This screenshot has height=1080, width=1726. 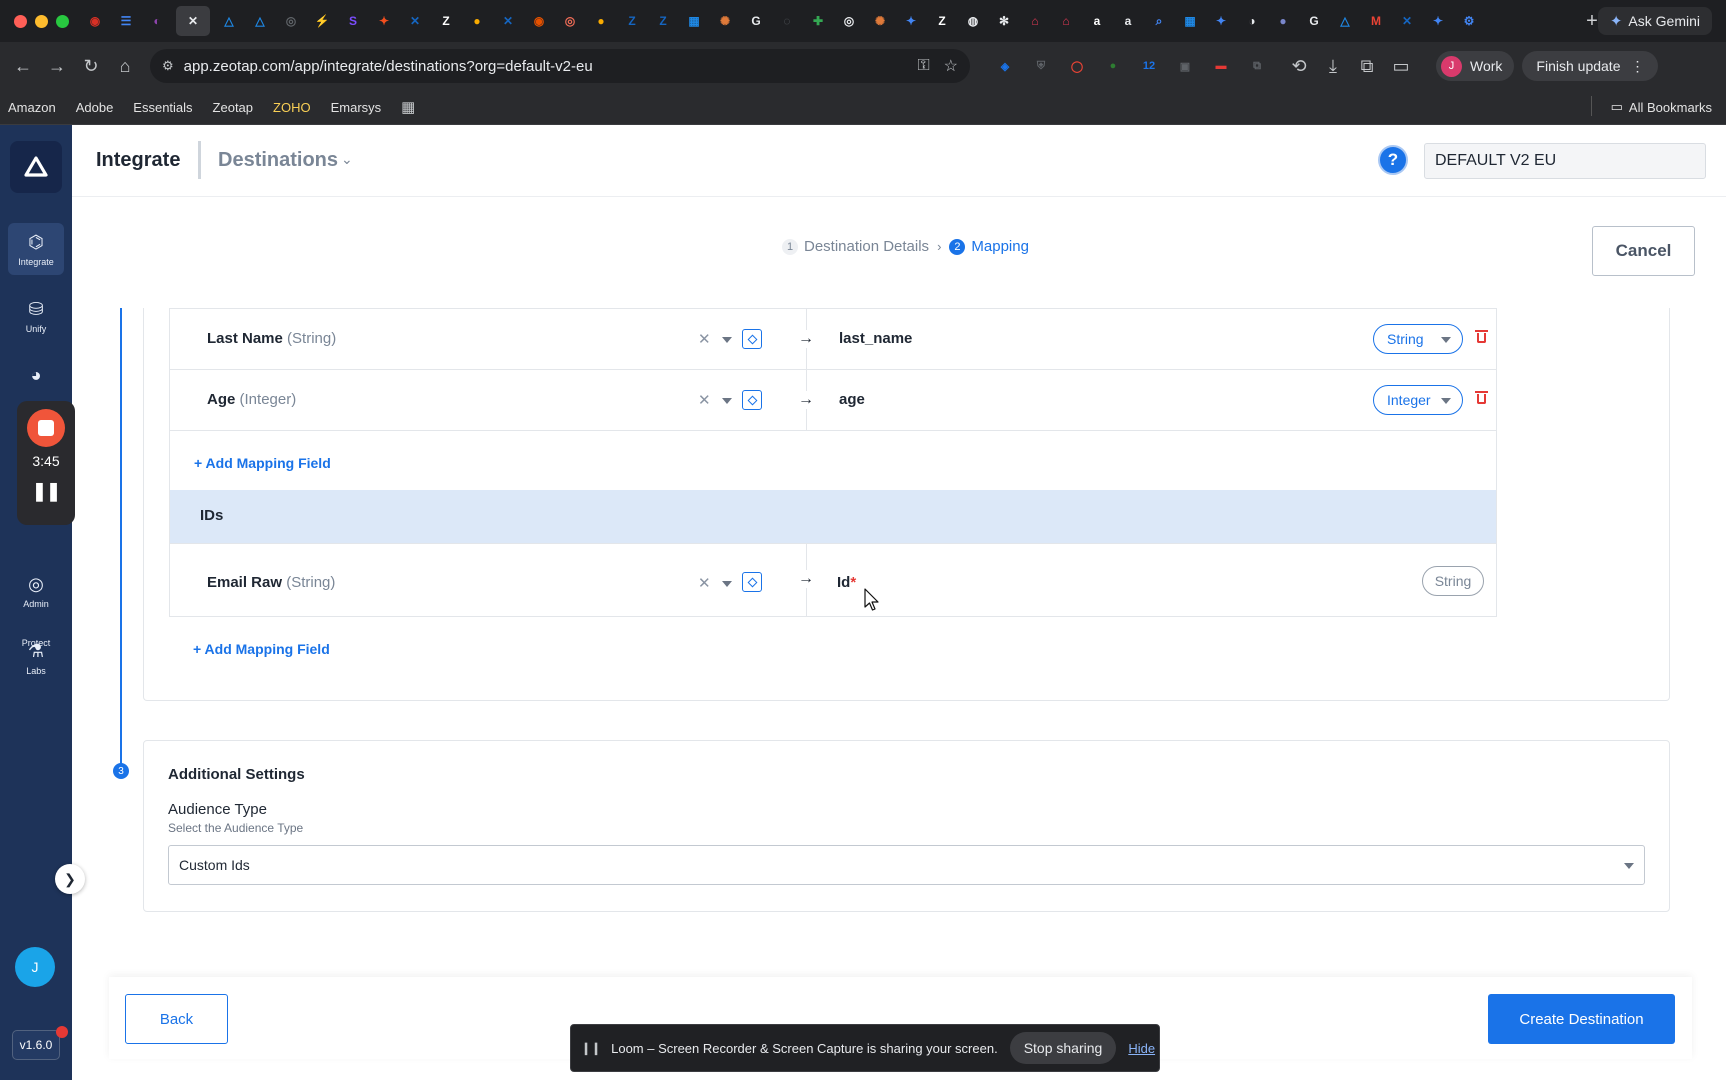 What do you see at coordinates (756, 21) in the screenshot?
I see `tab-icon-21: G` at bounding box center [756, 21].